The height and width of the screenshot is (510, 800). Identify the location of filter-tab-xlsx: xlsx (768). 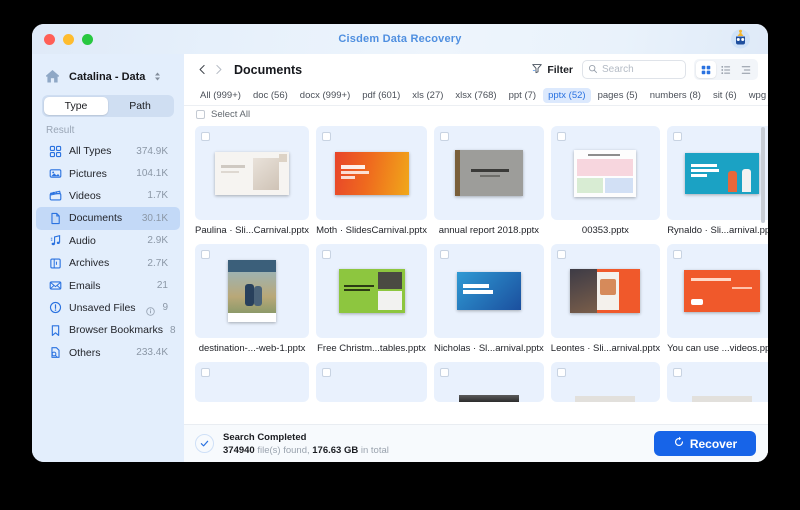
(475, 95).